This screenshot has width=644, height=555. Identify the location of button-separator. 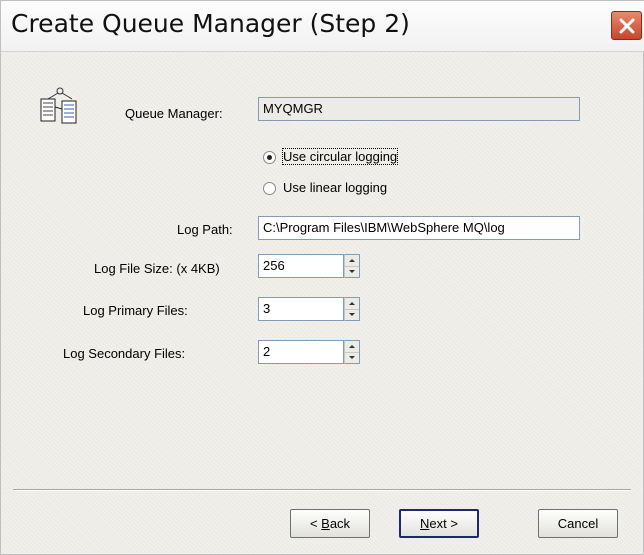
(322, 490).